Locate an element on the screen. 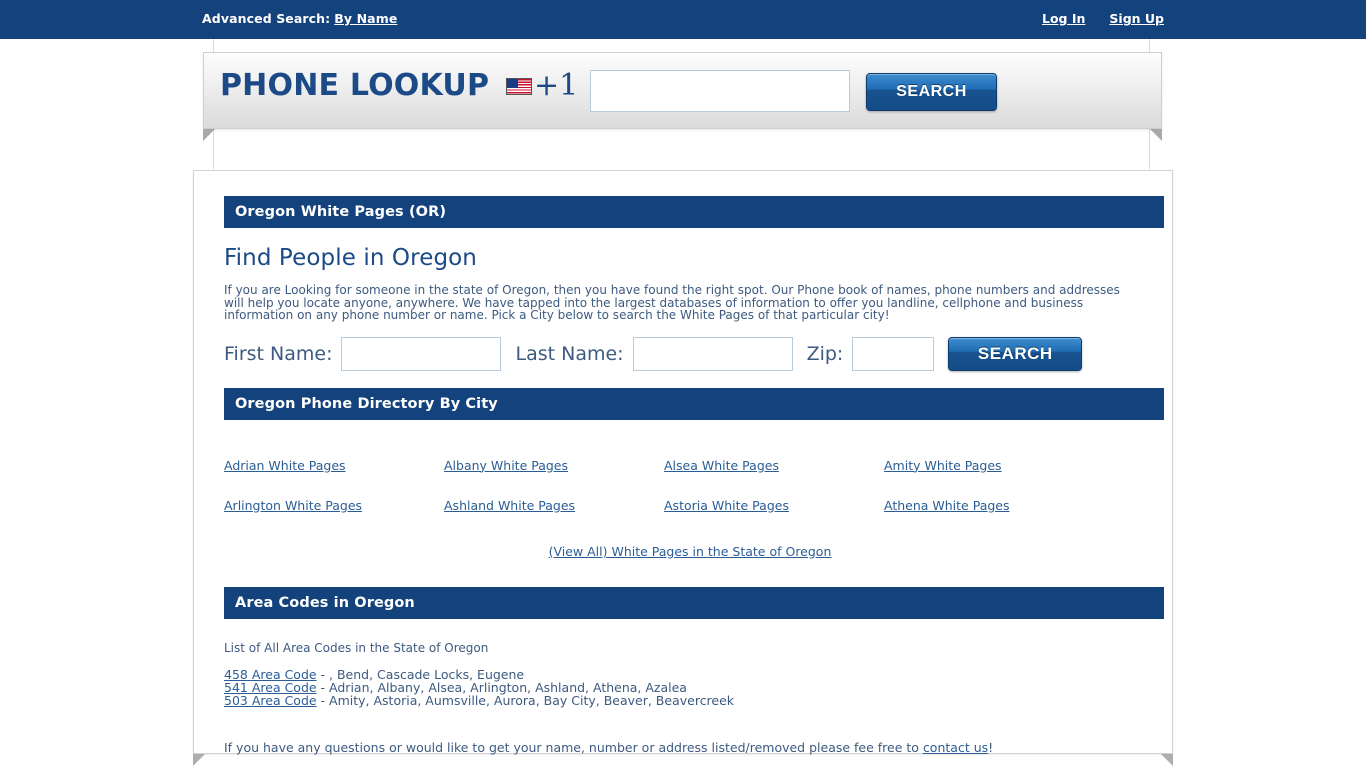  phone-lookup-banner: PHONE LOOKUP +1 SEARCH is located at coordinates (682, 90).